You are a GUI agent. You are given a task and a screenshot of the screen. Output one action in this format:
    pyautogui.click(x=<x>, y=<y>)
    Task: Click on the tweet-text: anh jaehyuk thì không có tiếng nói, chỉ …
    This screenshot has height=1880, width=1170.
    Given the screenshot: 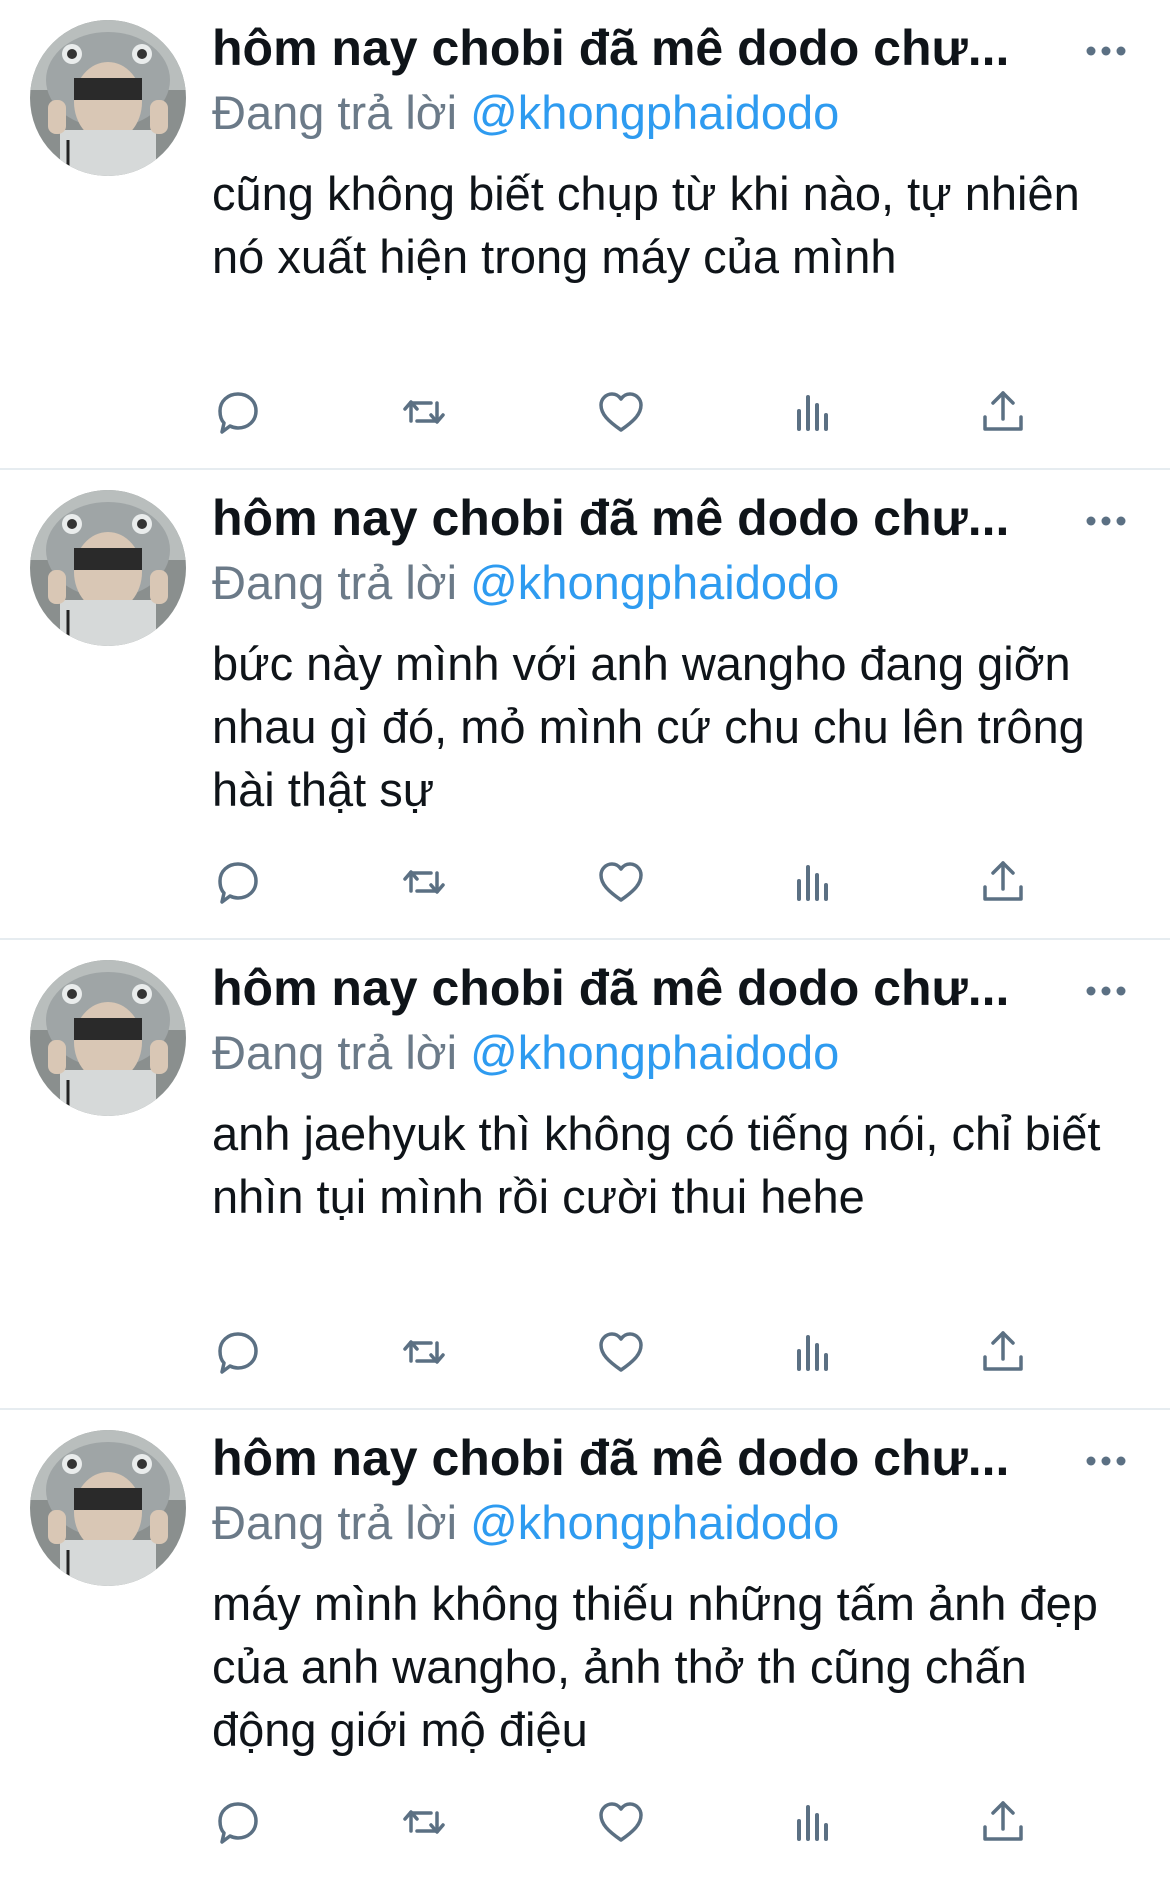 What is the action you would take?
    pyautogui.click(x=656, y=1165)
    